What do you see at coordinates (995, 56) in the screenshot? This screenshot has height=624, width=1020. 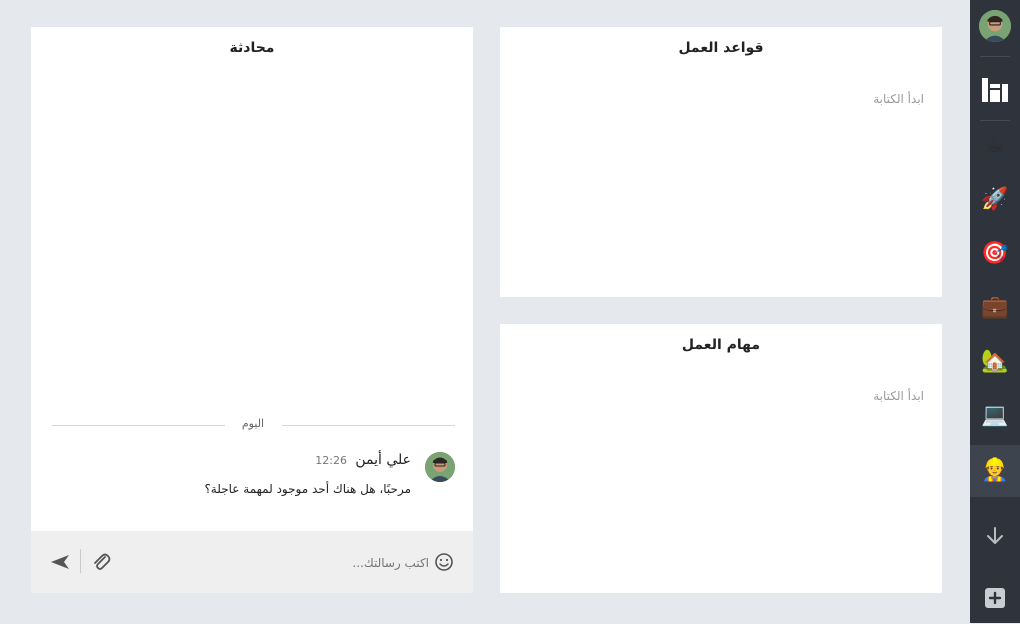 I see `rail-separator` at bounding box center [995, 56].